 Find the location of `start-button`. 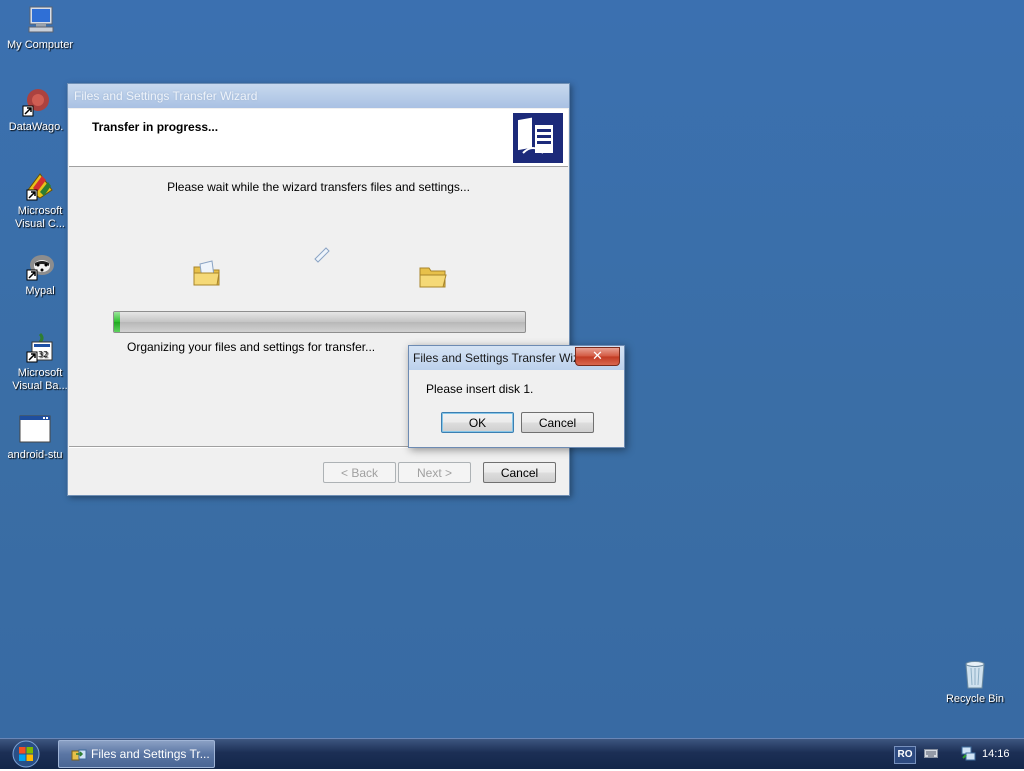

start-button is located at coordinates (26, 754).